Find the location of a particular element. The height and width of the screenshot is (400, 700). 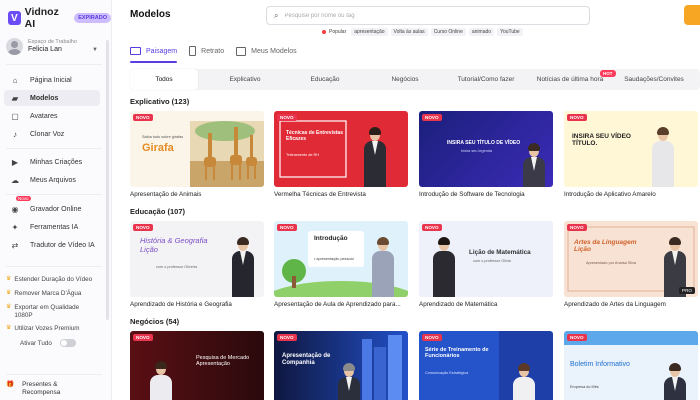

premium-remove-watermark: ♛ Remover Marca D'Água is located at coordinates (56, 294).